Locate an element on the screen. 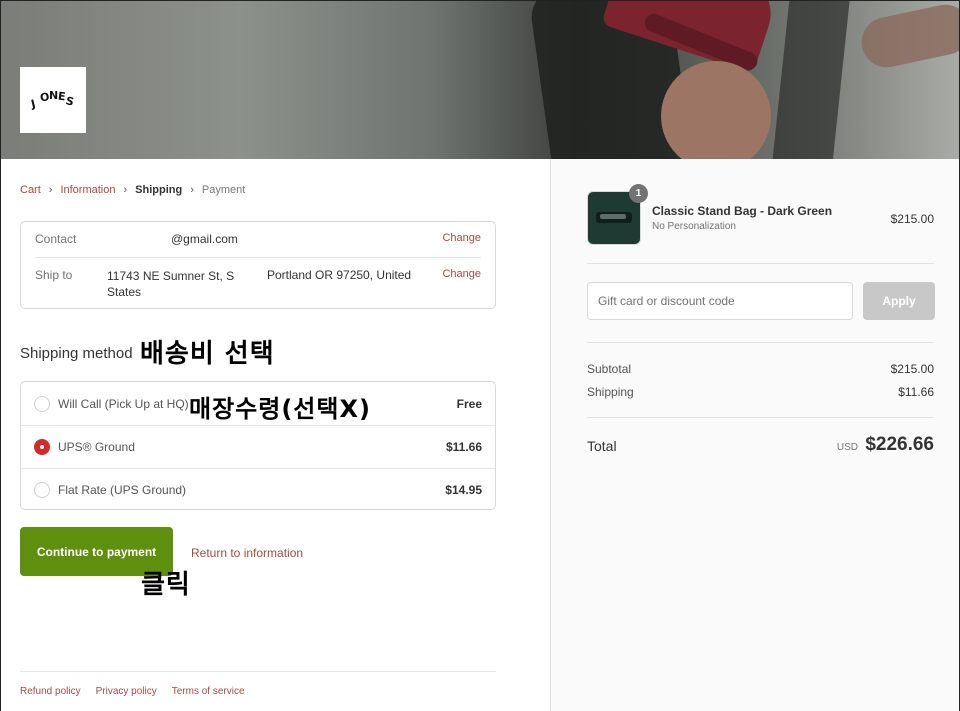 This screenshot has height=711, width=960. breadcrumb-cart: Cart is located at coordinates (30, 190).